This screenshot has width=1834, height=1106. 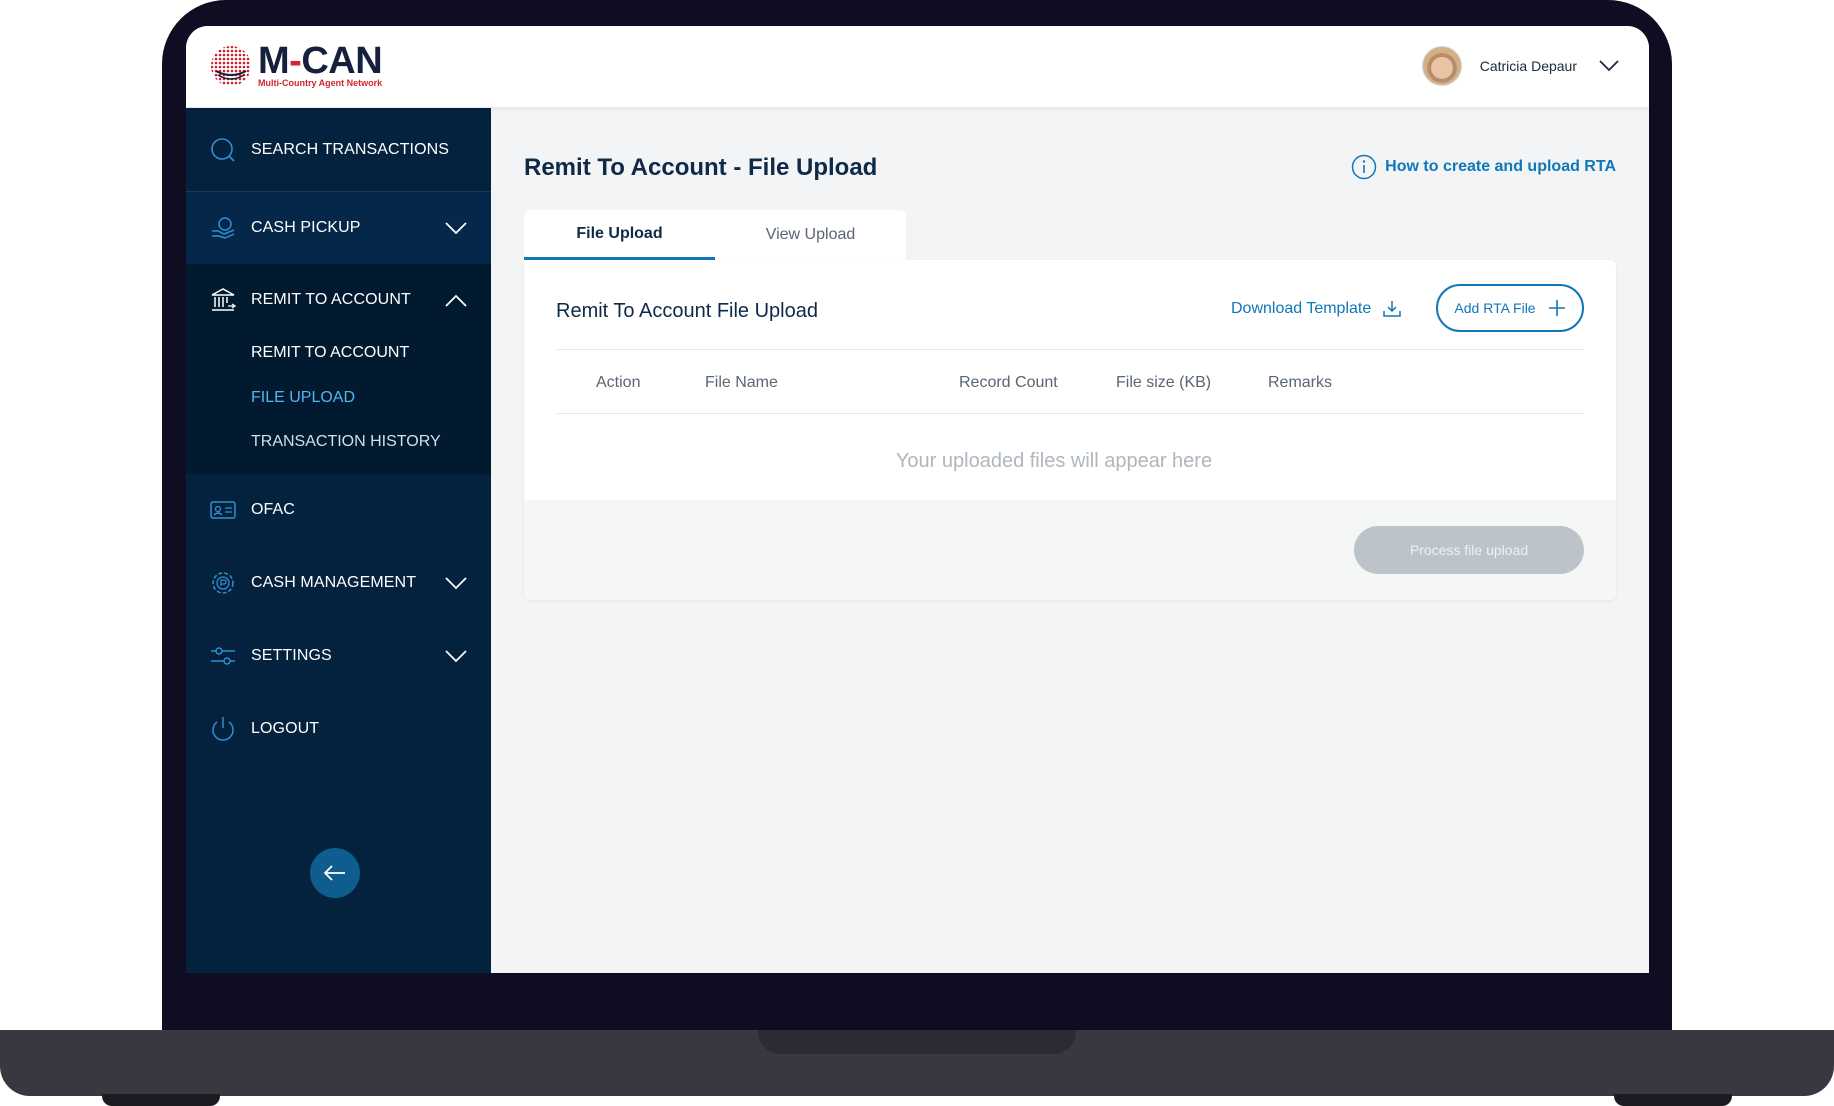 What do you see at coordinates (456, 300) in the screenshot?
I see `chevron-up-icon` at bounding box center [456, 300].